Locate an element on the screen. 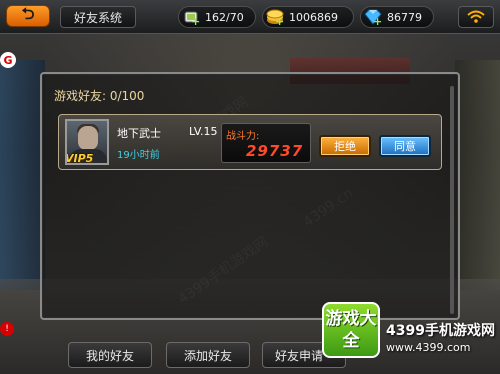  combat-power-box: 战斗力: 29737 is located at coordinates (266, 143).